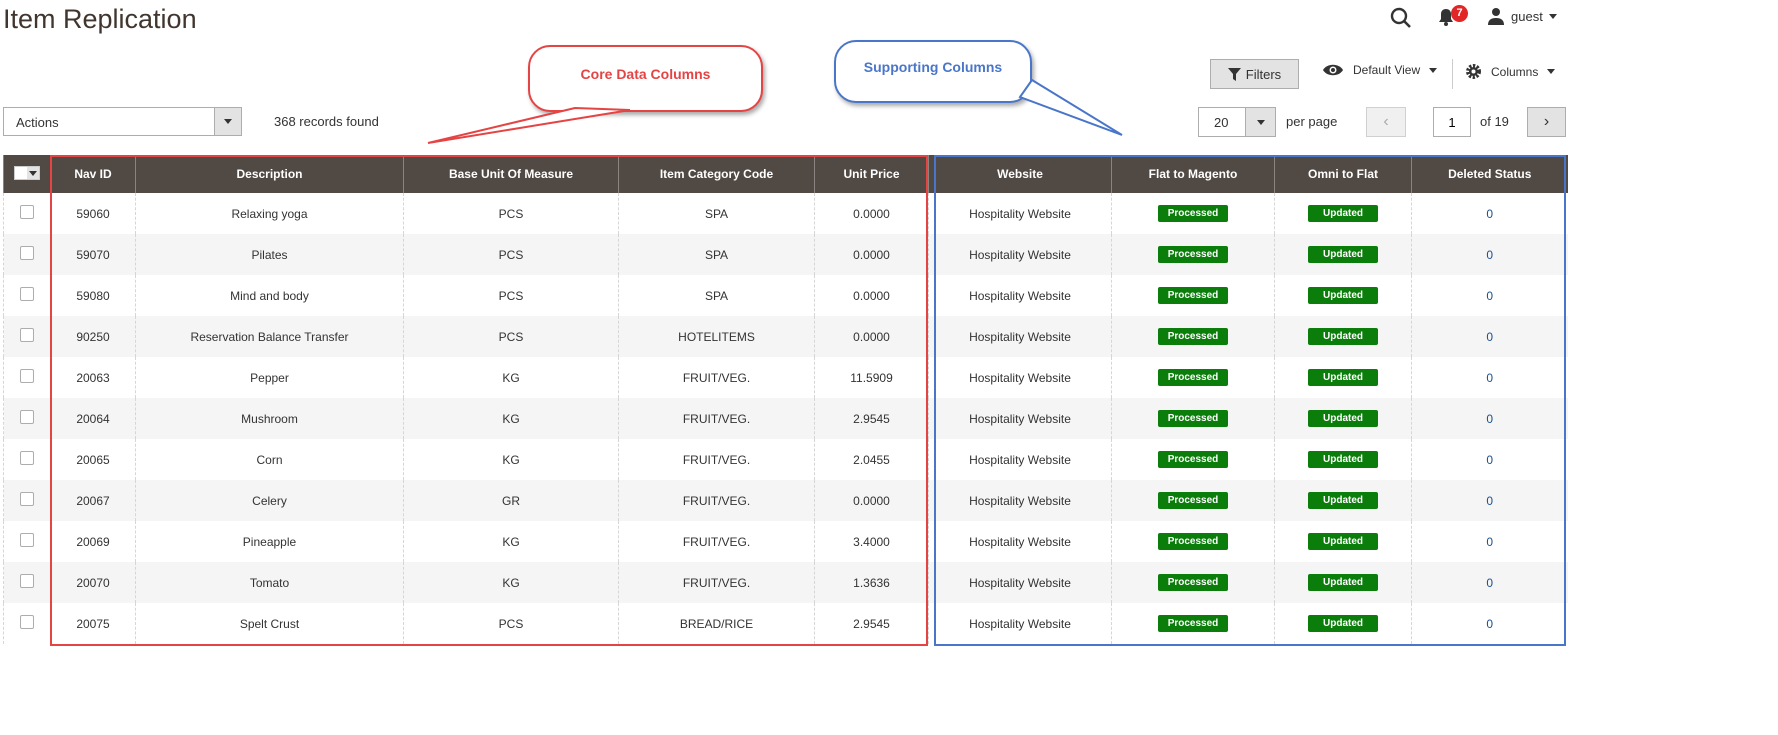 Image resolution: width=1778 pixels, height=735 pixels. I want to click on cell-description: Mushroom, so click(269, 418).